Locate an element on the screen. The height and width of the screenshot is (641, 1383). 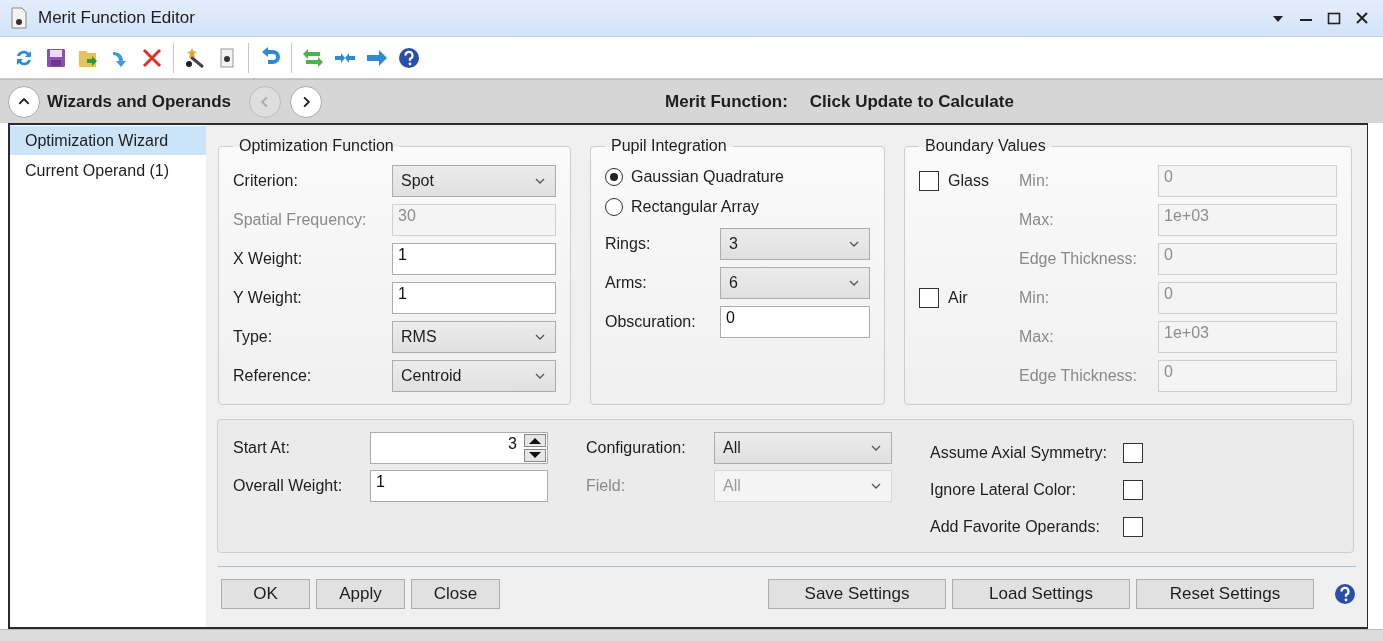
text-field: 0 is located at coordinates (795, 322).